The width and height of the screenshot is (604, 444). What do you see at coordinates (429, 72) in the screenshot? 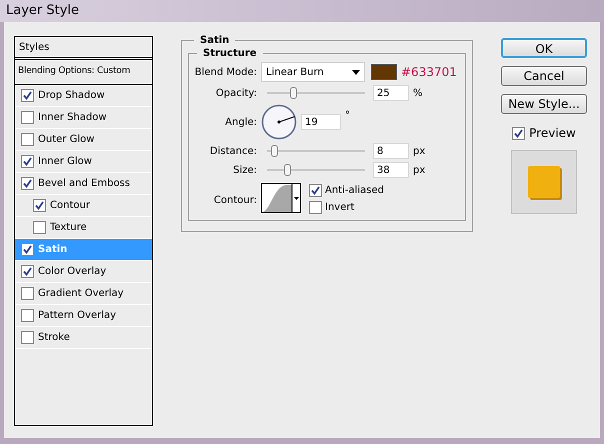
I see `color-code-label: #633701` at bounding box center [429, 72].